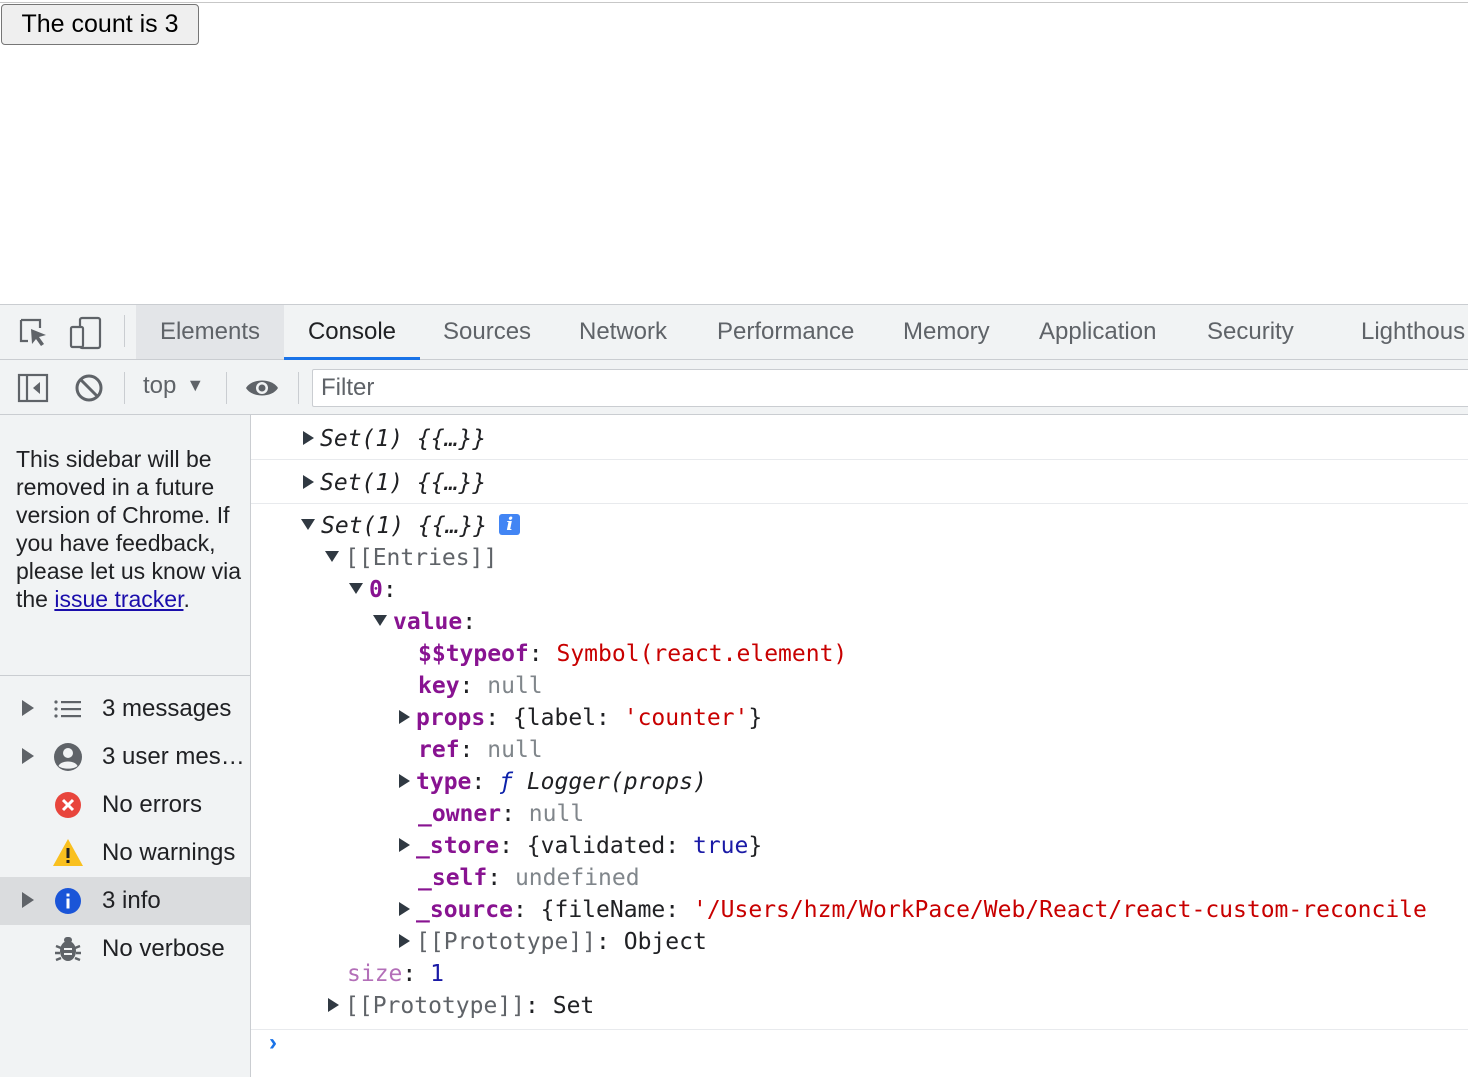 Image resolution: width=1468 pixels, height=1077 pixels. I want to click on tab-console: Console, so click(352, 332).